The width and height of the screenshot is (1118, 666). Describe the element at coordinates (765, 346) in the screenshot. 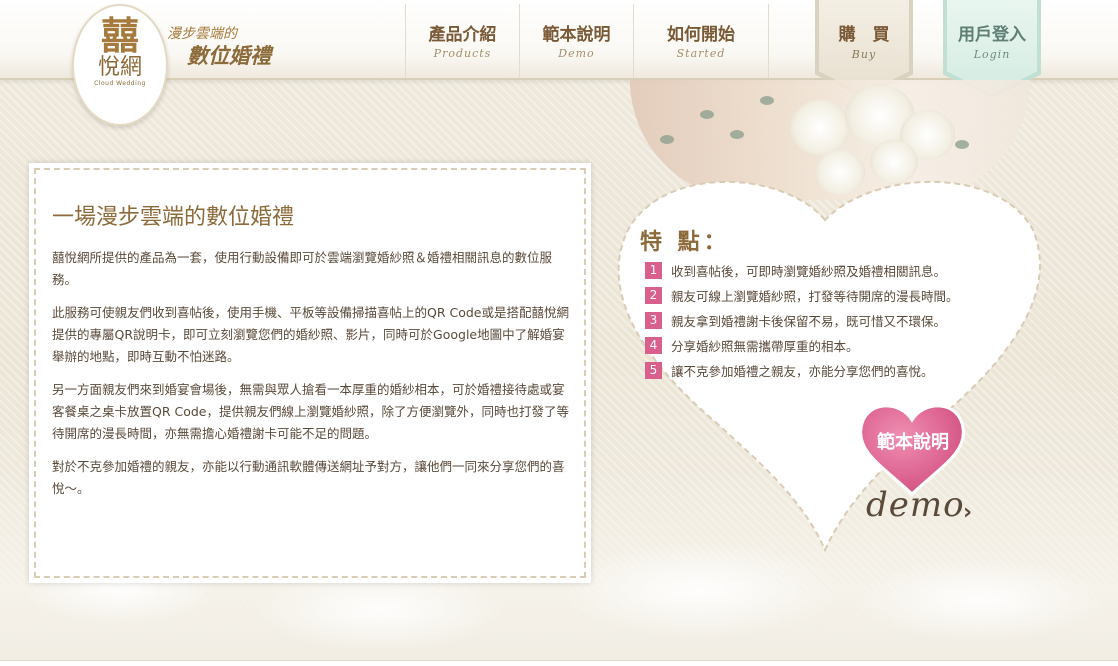

I see `feature-text: 分享婚紗照無需攜帶厚重的相本。` at that location.